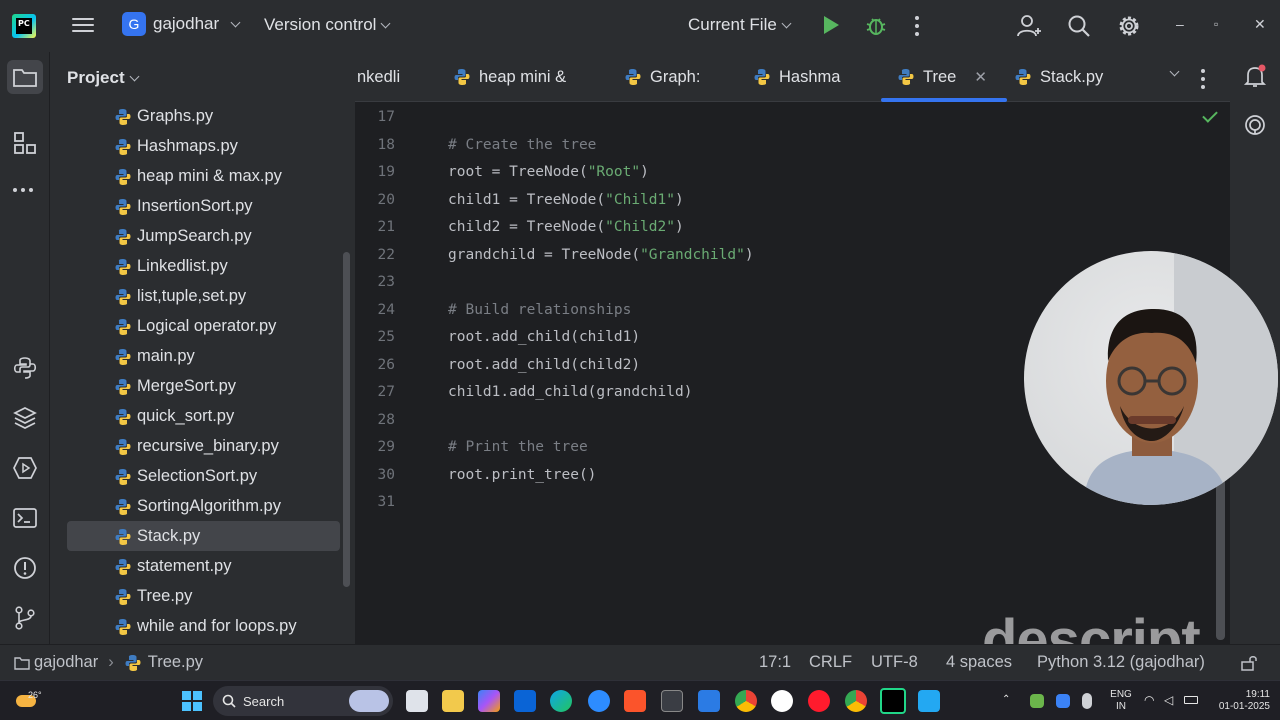  What do you see at coordinates (202, 146) in the screenshot?
I see `file-tree-item: Hashmaps.py` at bounding box center [202, 146].